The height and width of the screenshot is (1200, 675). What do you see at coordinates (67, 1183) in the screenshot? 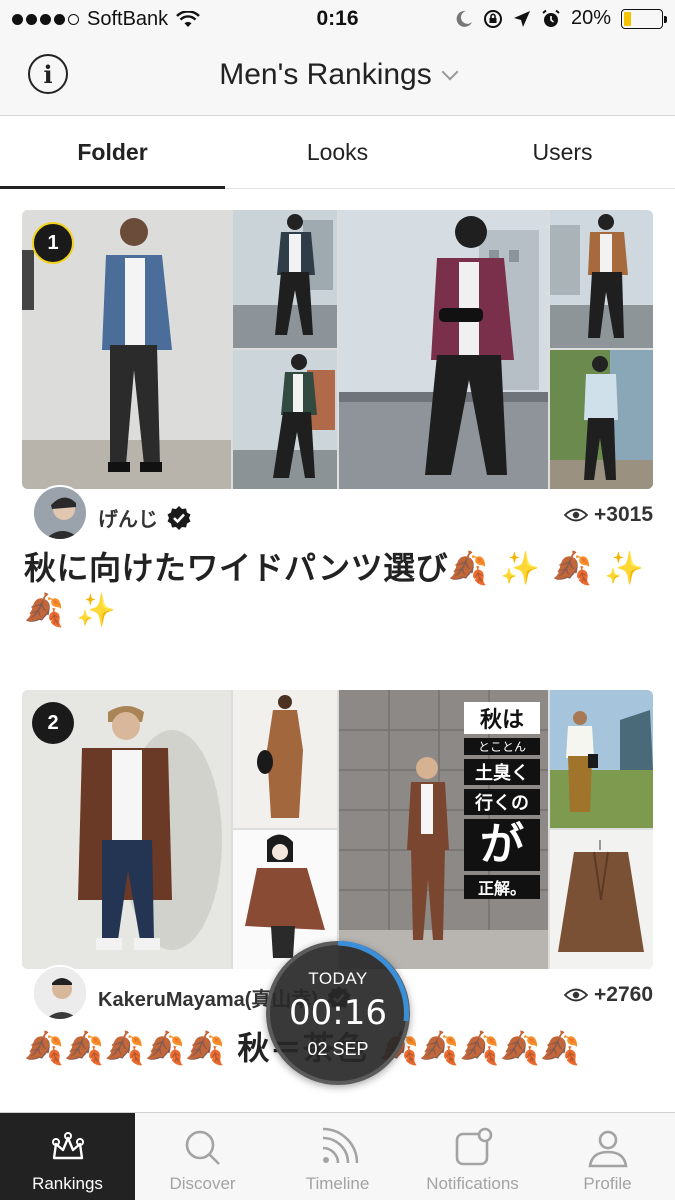
I see `tabbar-label: Rankings` at bounding box center [67, 1183].